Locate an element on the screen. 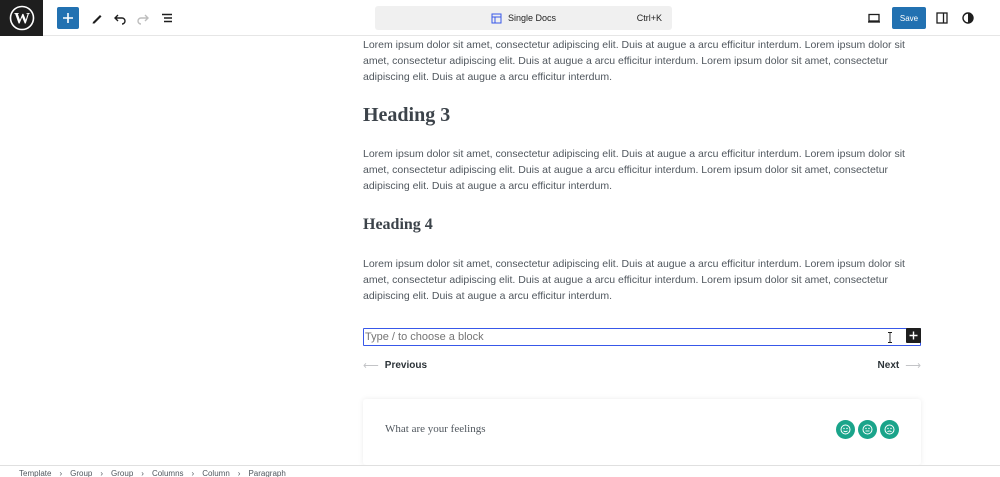 The image size is (1000, 477). next-label: Next is located at coordinates (888, 365).